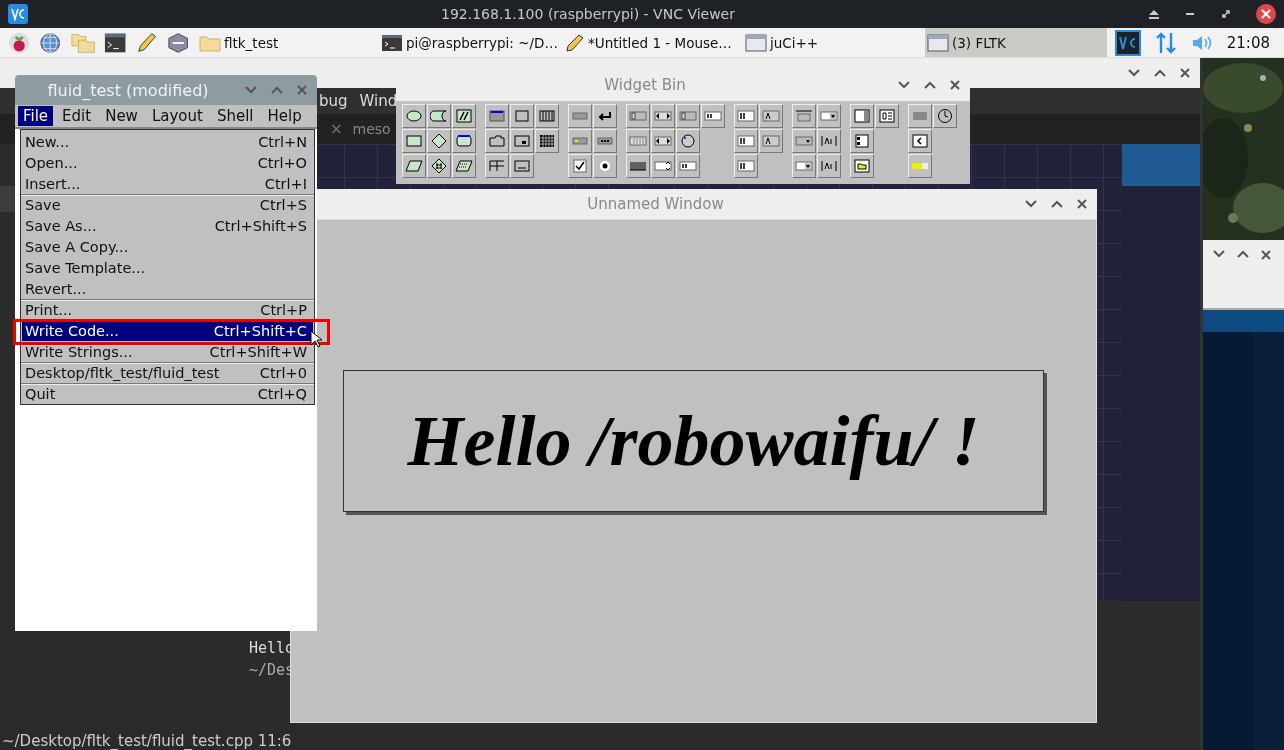 The width and height of the screenshot is (1284, 750). Describe the element at coordinates (771, 141) in the screenshot. I see `output-icon` at that location.